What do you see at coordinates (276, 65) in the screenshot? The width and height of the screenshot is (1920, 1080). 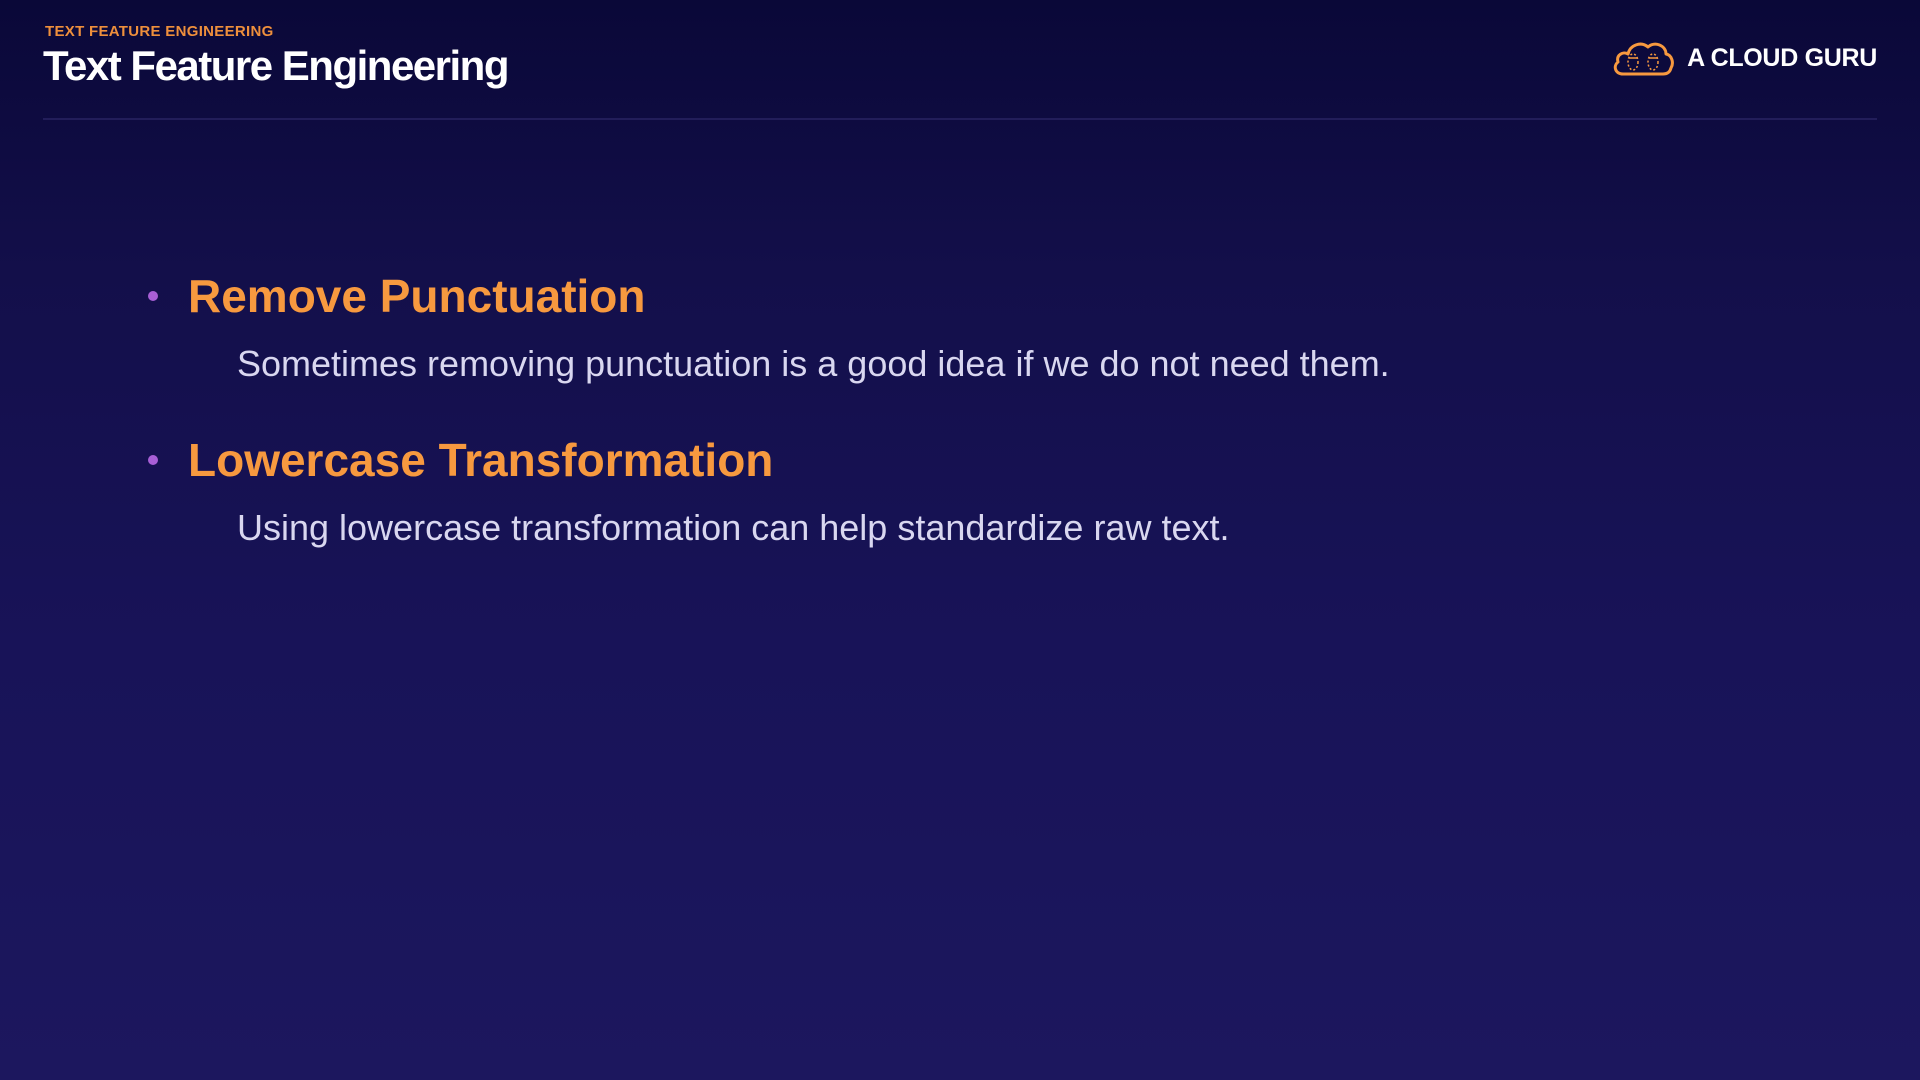 I see `slide-title: Text Feature Engineering` at bounding box center [276, 65].